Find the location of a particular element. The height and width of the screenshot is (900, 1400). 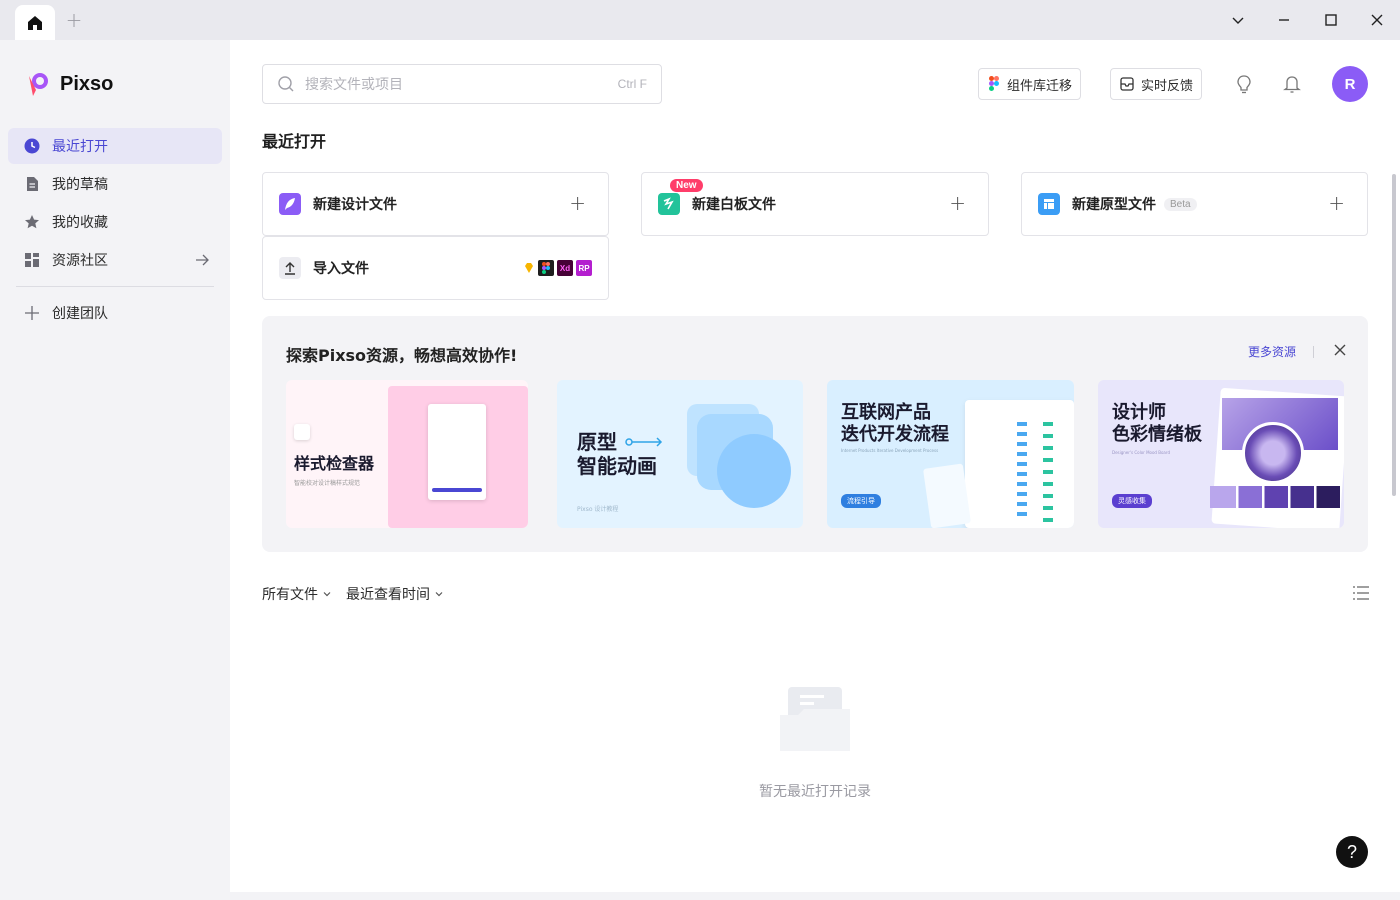

new-design-file-card: 新建设计文件 + is located at coordinates (435, 204).